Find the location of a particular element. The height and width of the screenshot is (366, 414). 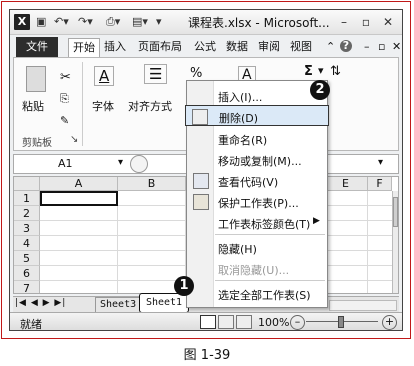

menu-item-label: 选定全部工作表(S) is located at coordinates (264, 295).